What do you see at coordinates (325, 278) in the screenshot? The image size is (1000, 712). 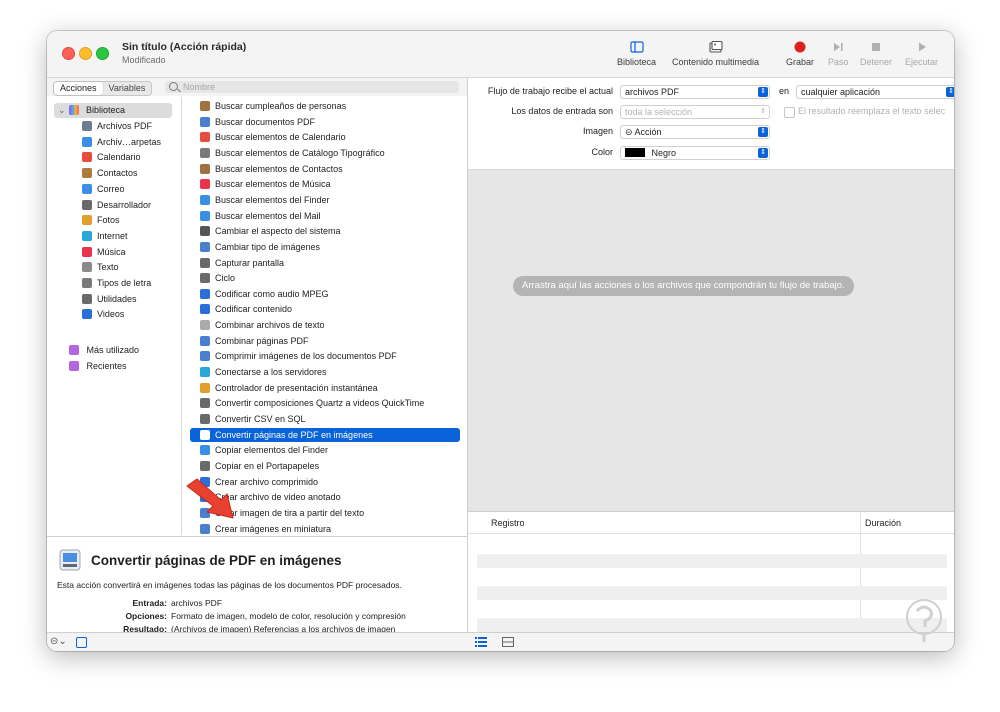 I see `action-item: Ciclo` at bounding box center [325, 278].